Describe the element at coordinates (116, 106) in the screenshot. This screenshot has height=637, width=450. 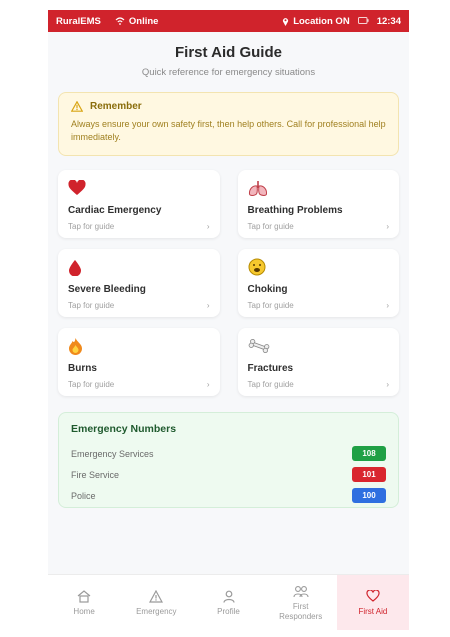
I see `reminder-title: Remember` at that location.